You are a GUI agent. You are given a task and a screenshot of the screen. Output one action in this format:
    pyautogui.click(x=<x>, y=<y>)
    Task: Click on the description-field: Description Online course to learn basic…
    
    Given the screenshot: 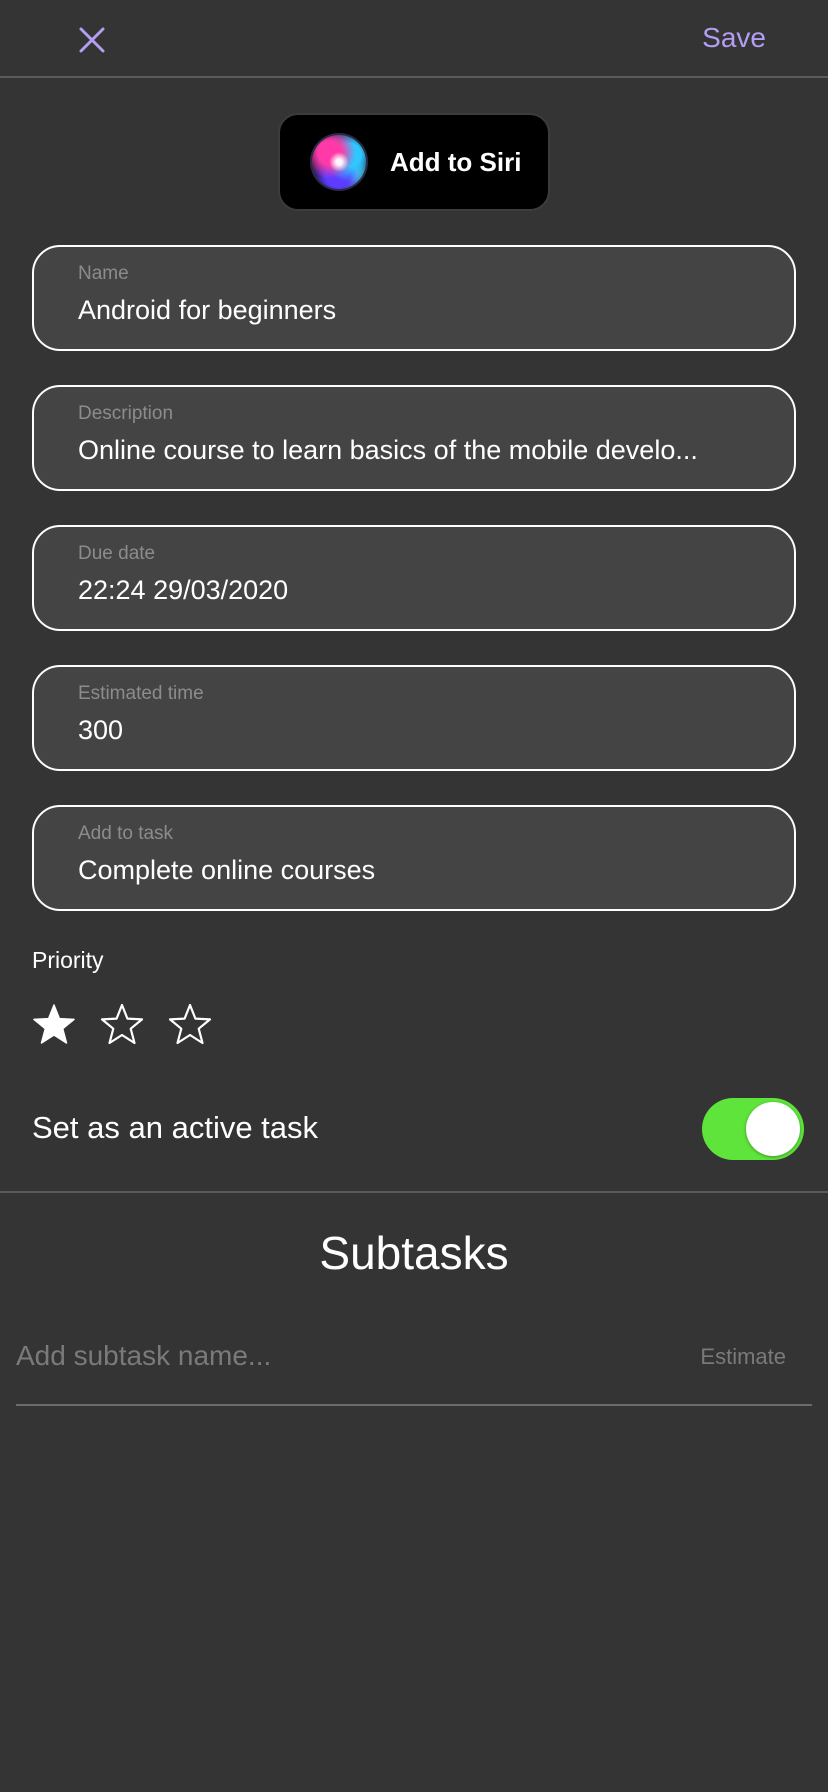 What is the action you would take?
    pyautogui.click(x=414, y=438)
    